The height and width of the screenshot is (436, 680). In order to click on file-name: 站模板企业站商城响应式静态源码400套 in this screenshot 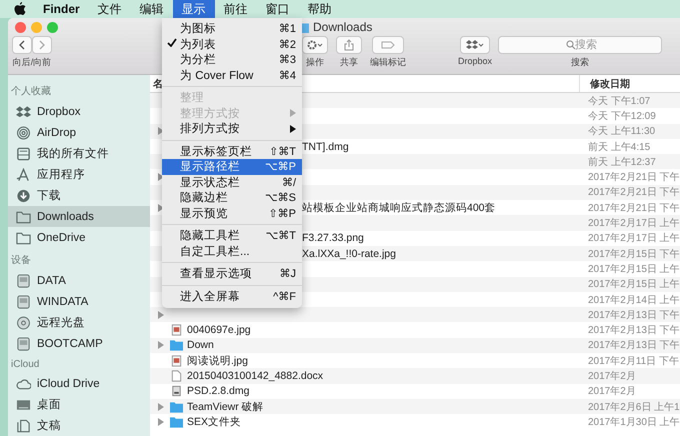, I will do `click(399, 207)`.